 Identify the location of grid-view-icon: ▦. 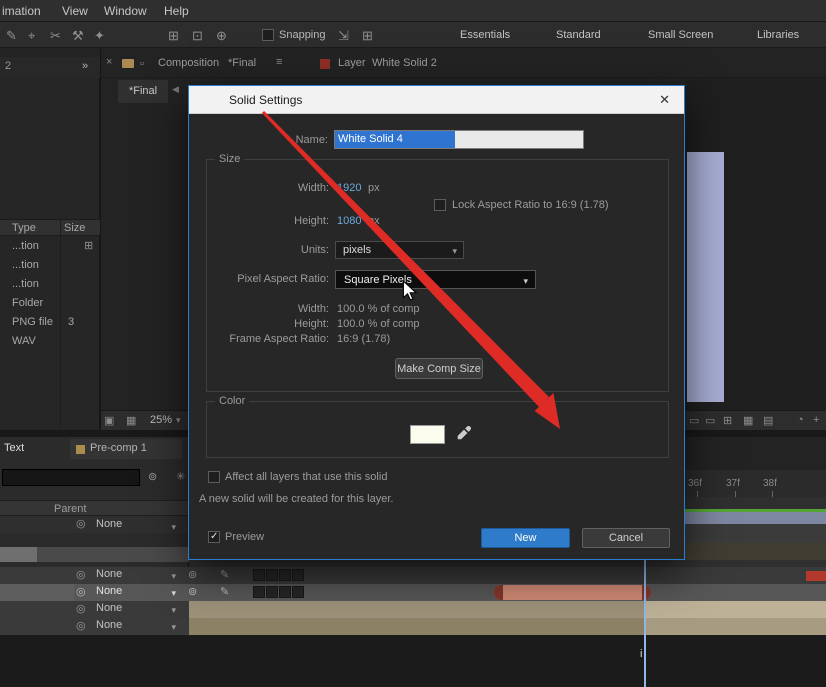
(131, 420).